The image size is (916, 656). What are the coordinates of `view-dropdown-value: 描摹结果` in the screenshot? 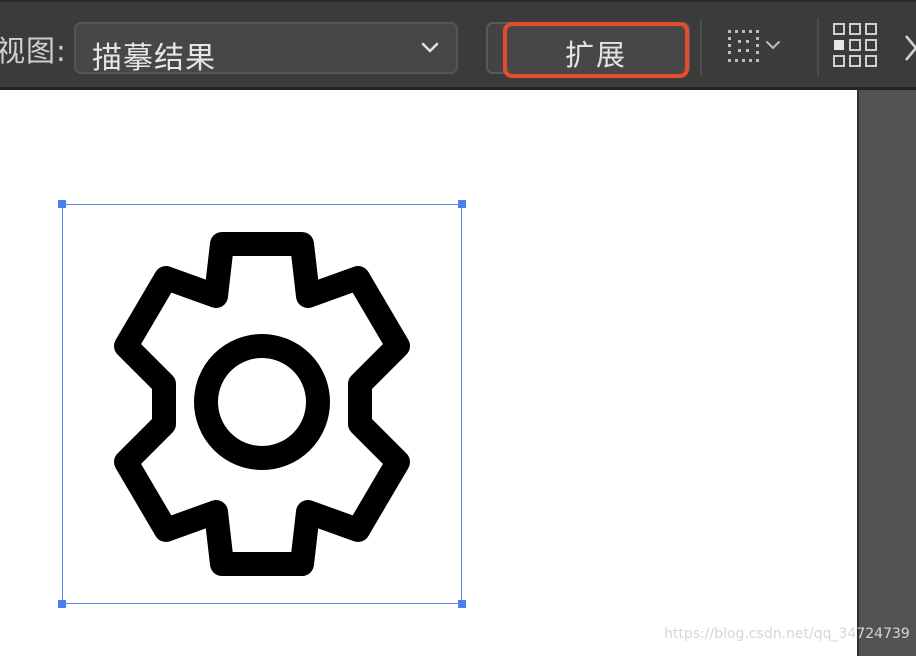 It's located at (154, 58).